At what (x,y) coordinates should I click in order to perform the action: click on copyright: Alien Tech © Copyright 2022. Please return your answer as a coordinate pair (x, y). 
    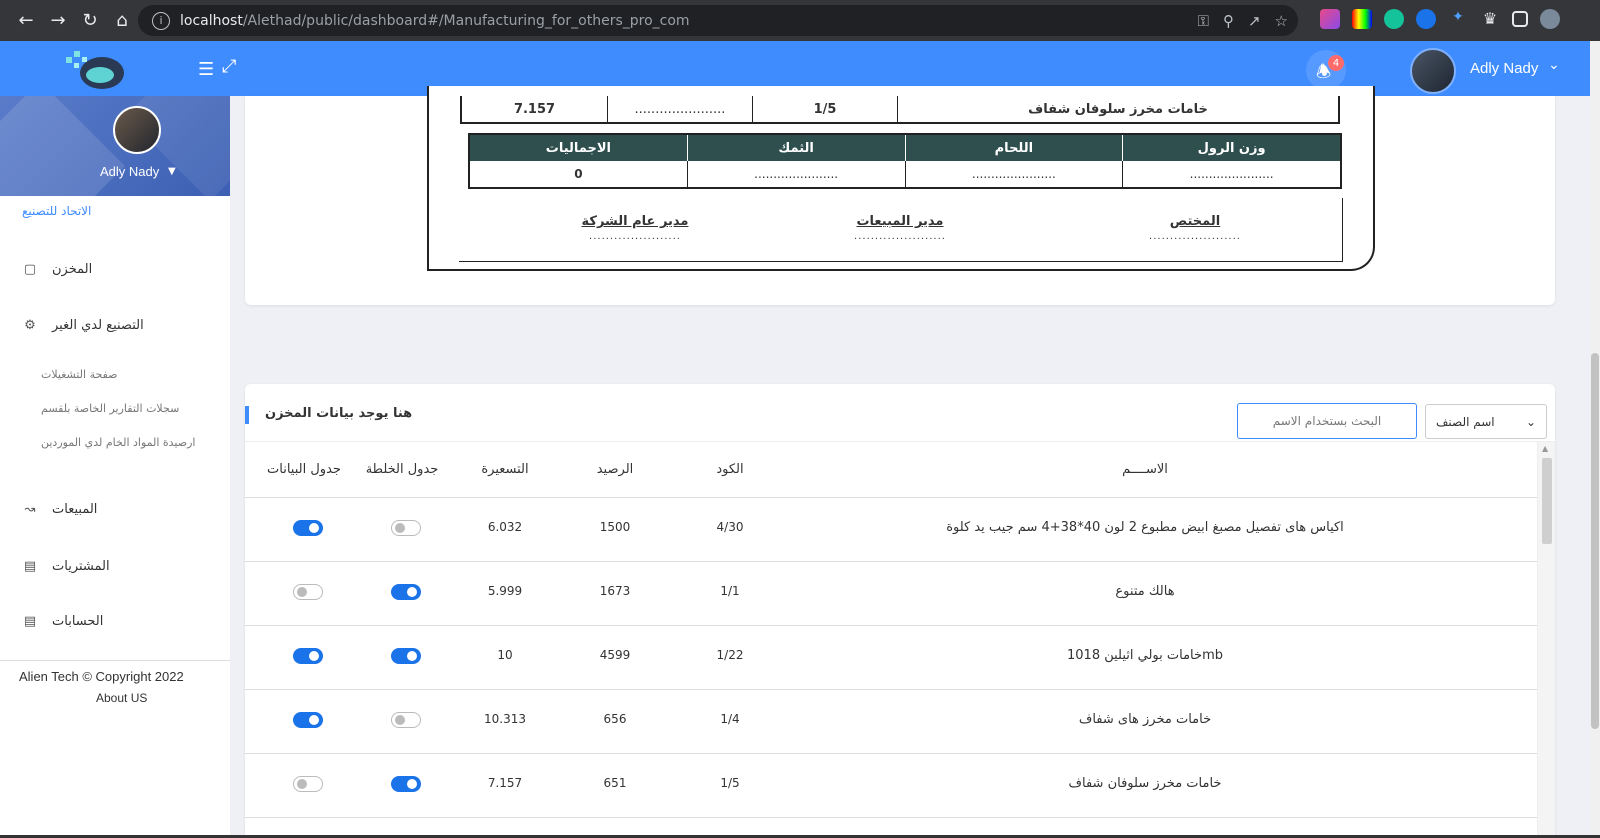
    Looking at the image, I should click on (101, 676).